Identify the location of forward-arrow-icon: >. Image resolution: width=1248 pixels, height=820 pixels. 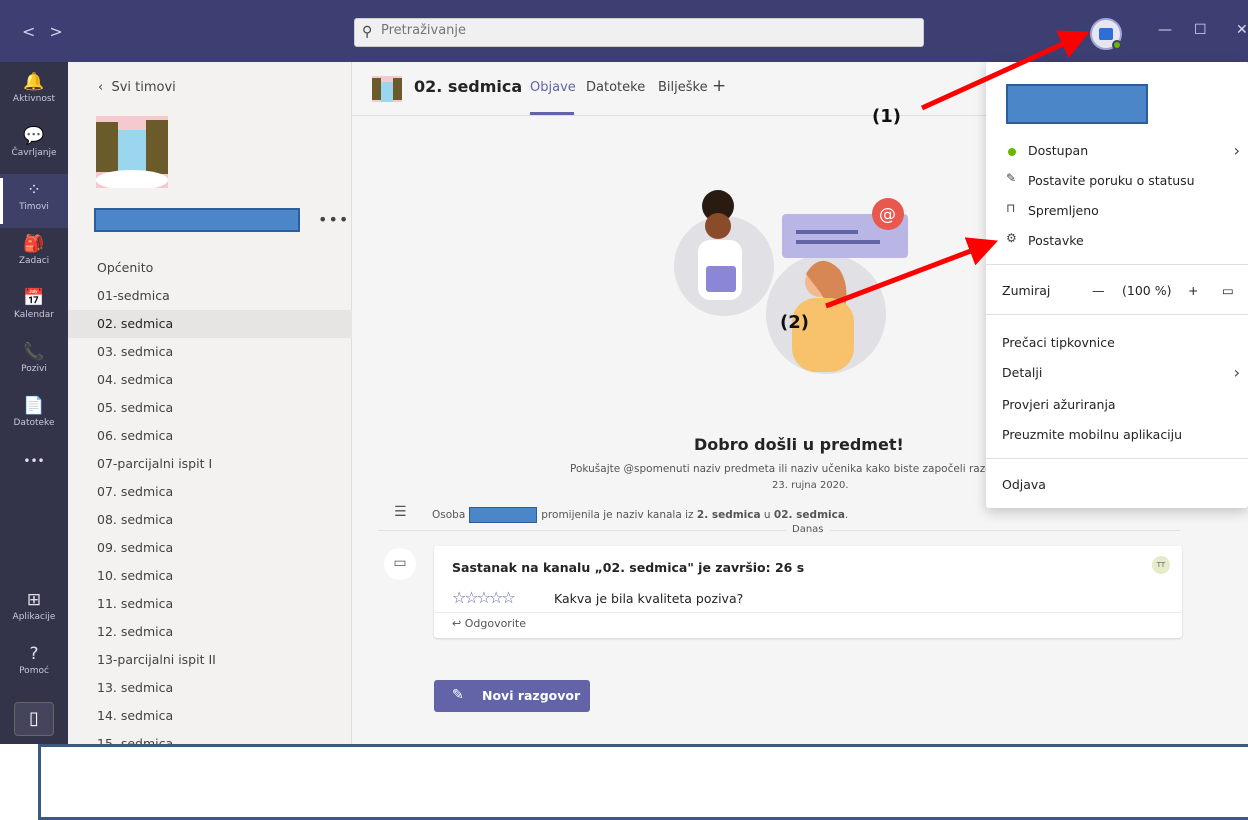
(62, 31).